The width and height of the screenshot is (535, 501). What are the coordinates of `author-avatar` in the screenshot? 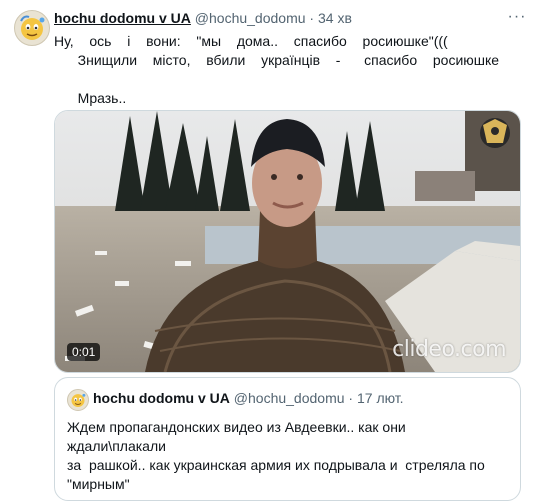 It's located at (32, 28).